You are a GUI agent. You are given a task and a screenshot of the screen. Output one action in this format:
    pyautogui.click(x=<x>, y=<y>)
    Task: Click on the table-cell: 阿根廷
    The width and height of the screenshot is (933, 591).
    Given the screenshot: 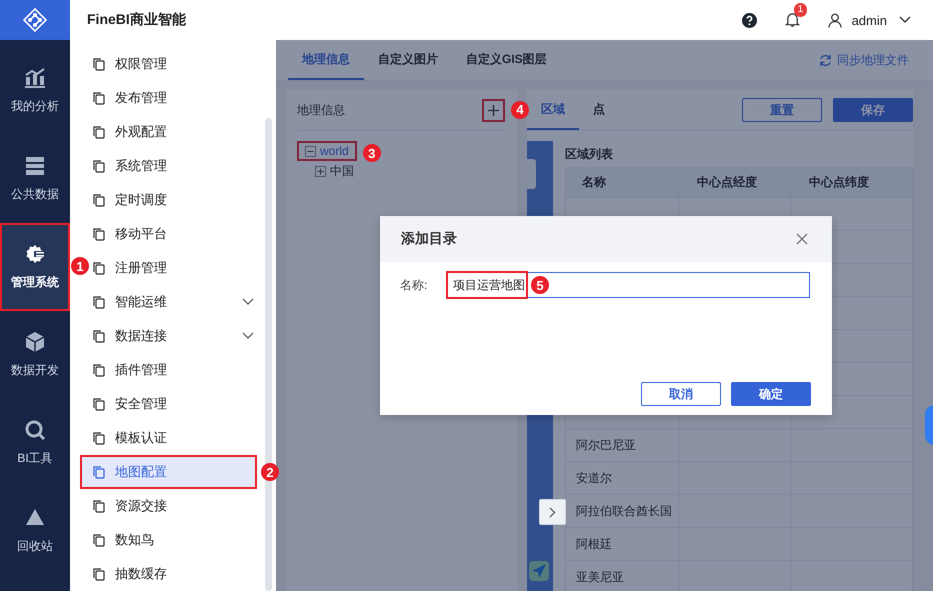 What is the action you would take?
    pyautogui.click(x=622, y=544)
    